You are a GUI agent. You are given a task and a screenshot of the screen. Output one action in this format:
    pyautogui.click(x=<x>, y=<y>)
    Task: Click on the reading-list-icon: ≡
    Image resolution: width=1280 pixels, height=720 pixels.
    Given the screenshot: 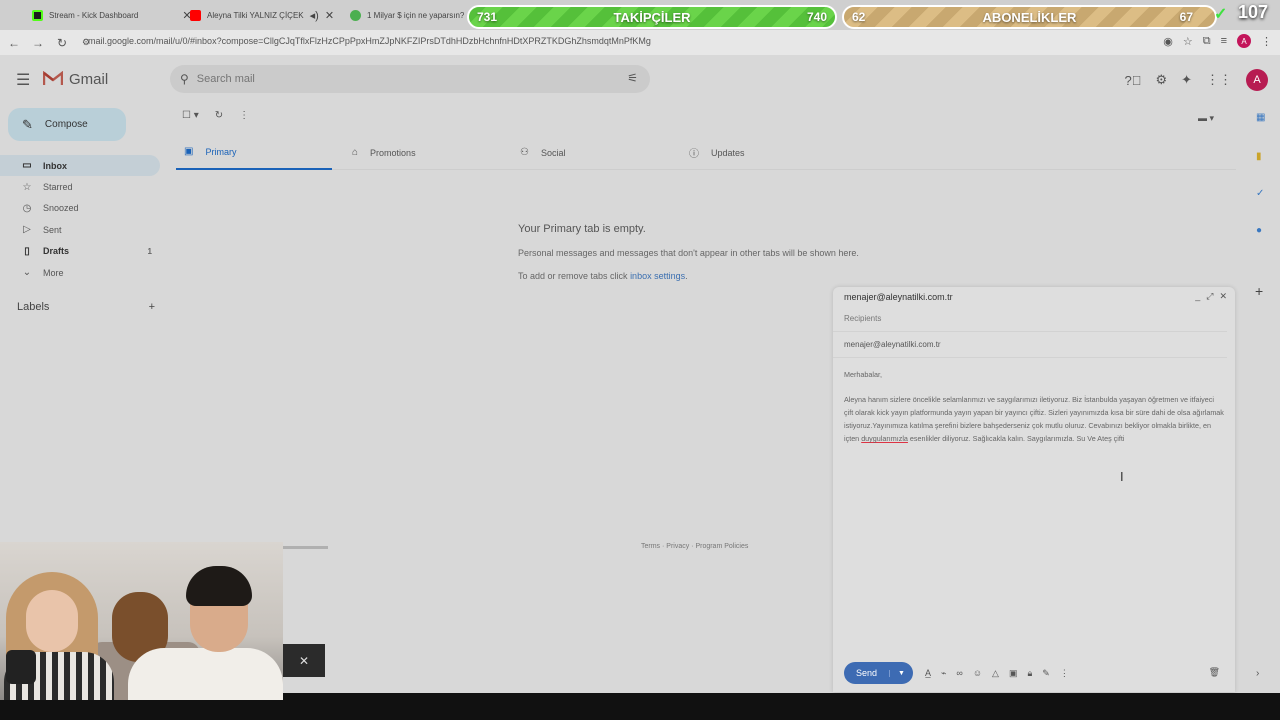 What is the action you would take?
    pyautogui.click(x=1224, y=41)
    